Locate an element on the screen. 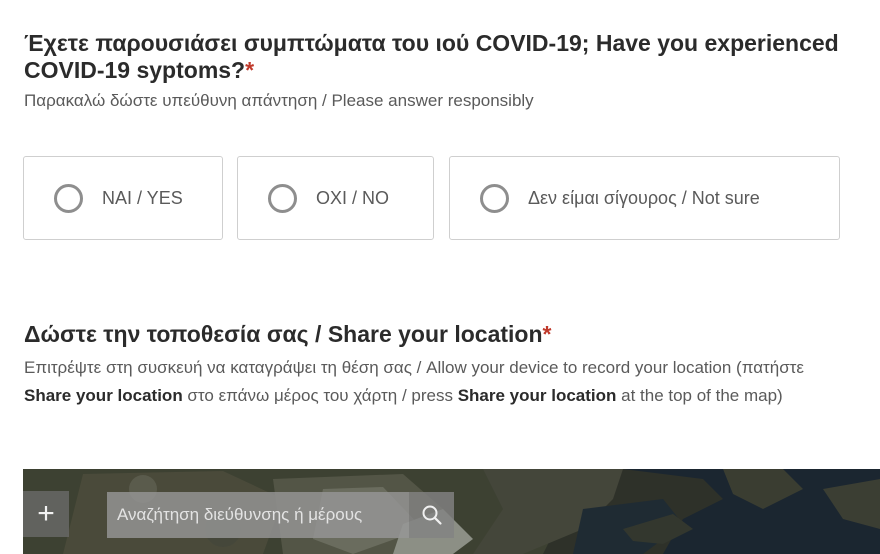 The width and height of the screenshot is (880, 554). zoom-in-button: + is located at coordinates (46, 514).